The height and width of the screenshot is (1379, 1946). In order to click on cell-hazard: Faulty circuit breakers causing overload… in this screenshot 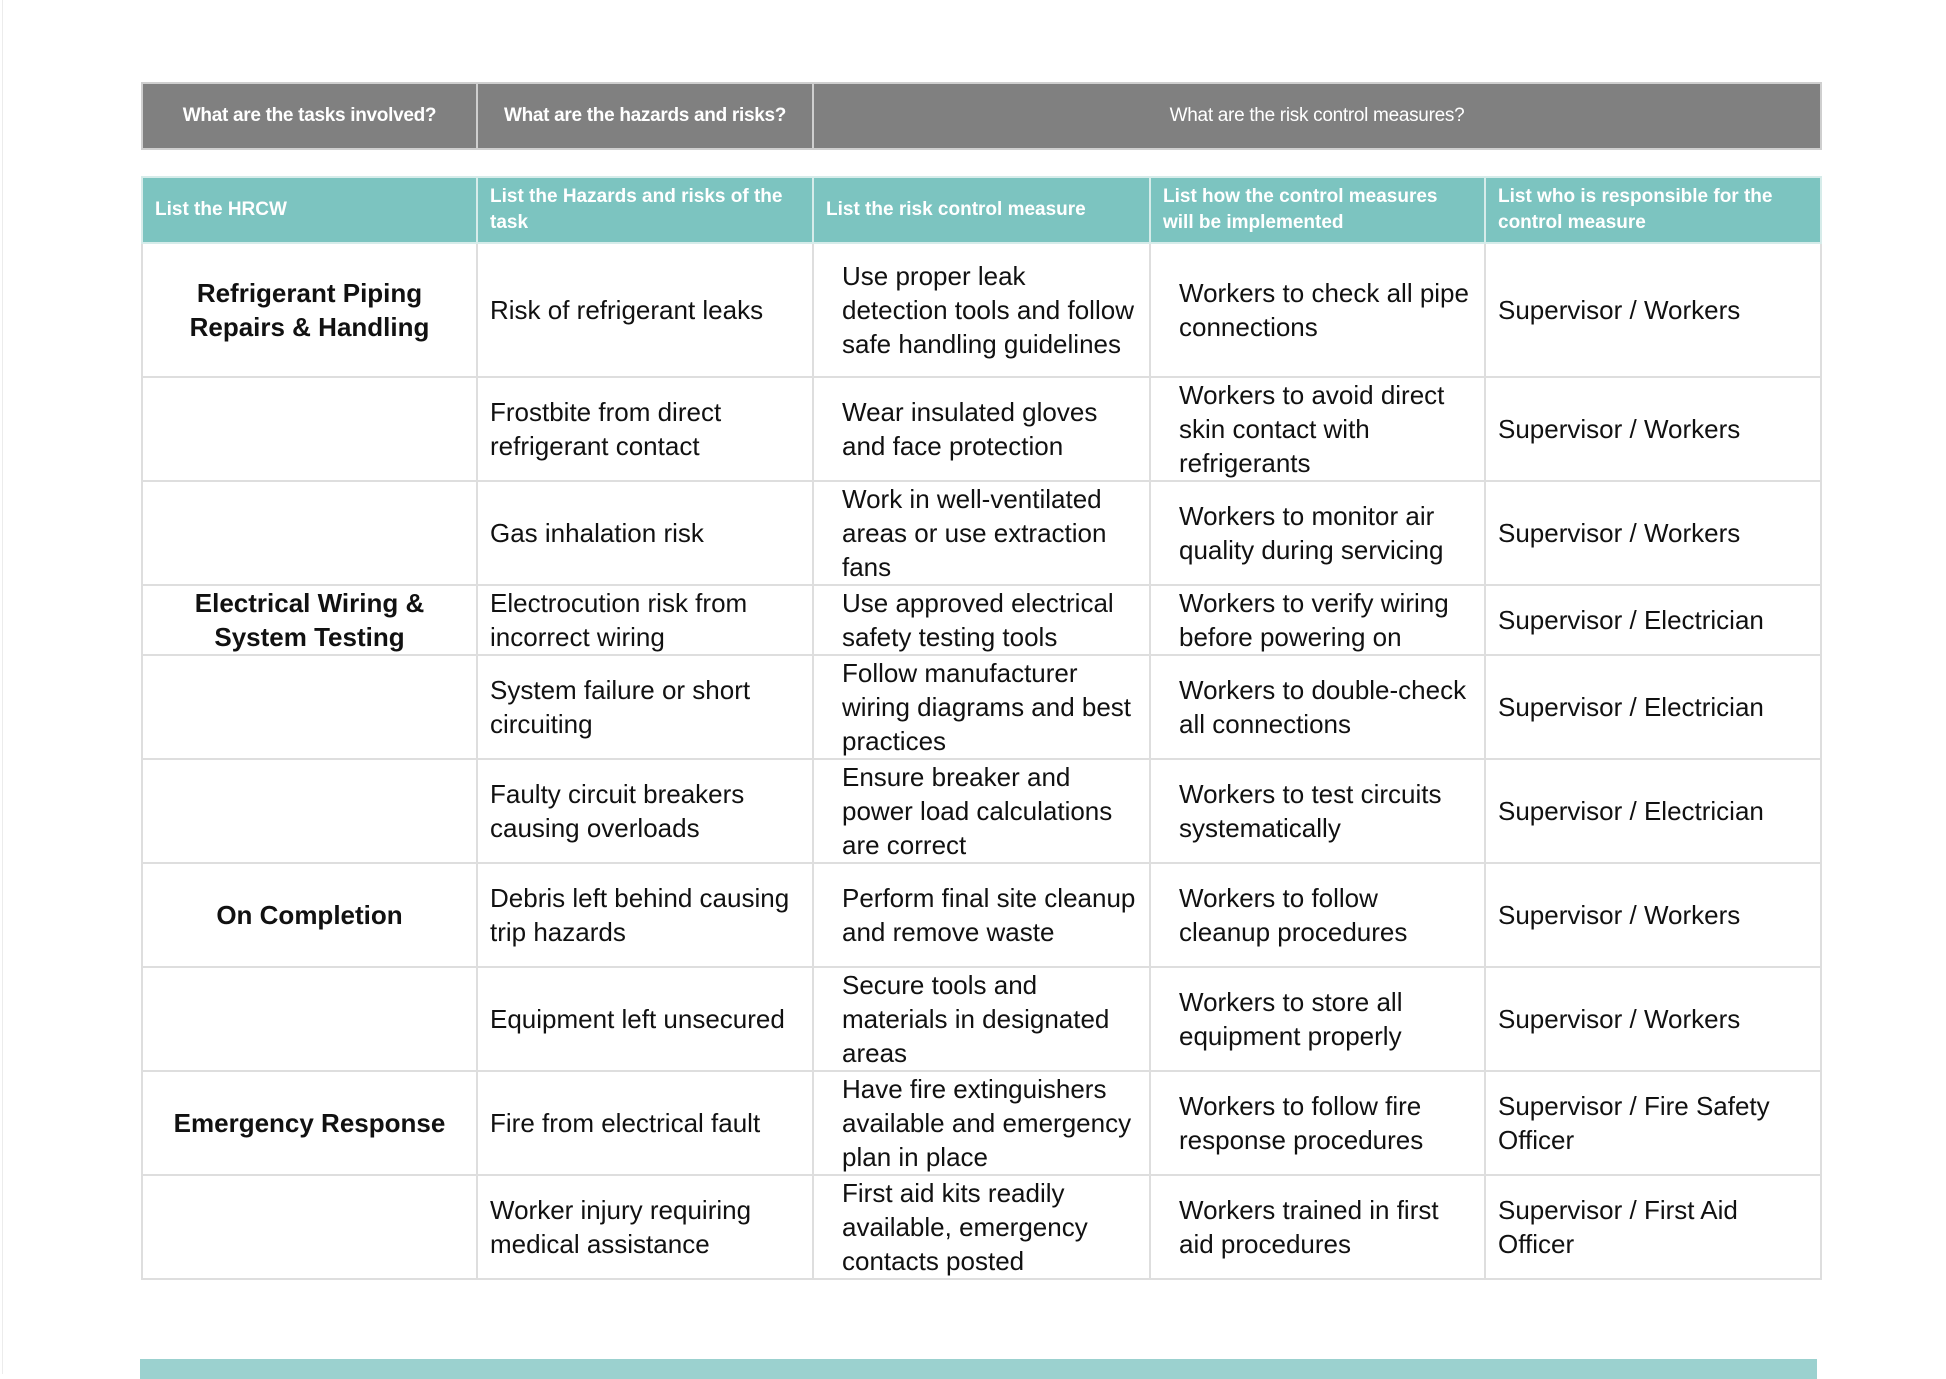, I will do `click(645, 811)`.